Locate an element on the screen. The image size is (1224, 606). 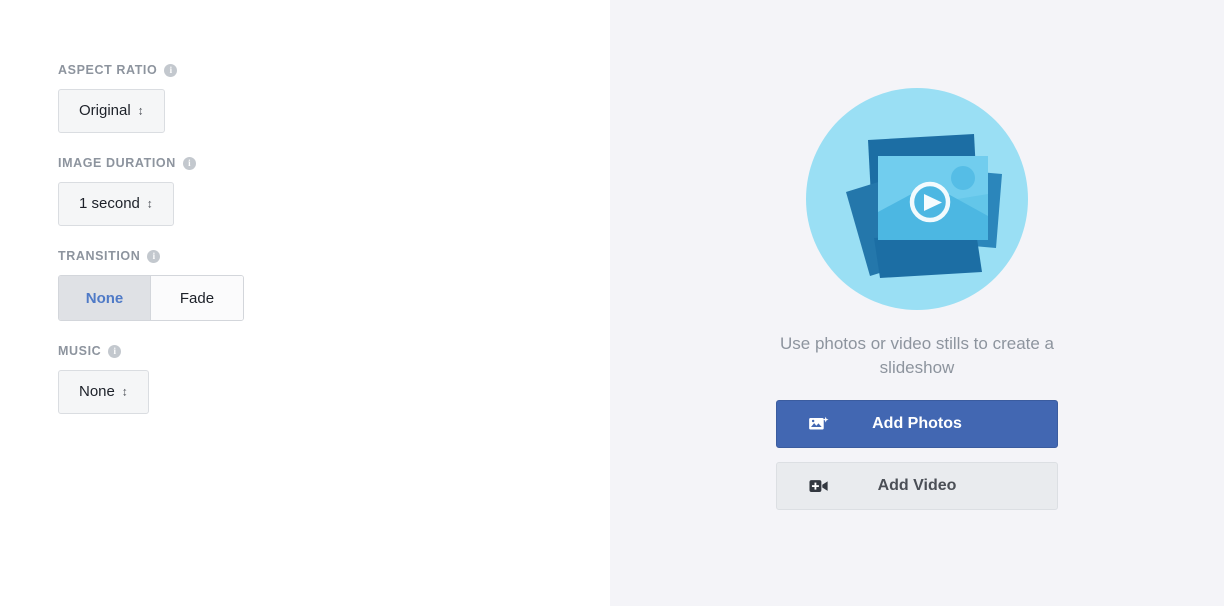
transition-segmented-control: None Fade is located at coordinates (151, 298).